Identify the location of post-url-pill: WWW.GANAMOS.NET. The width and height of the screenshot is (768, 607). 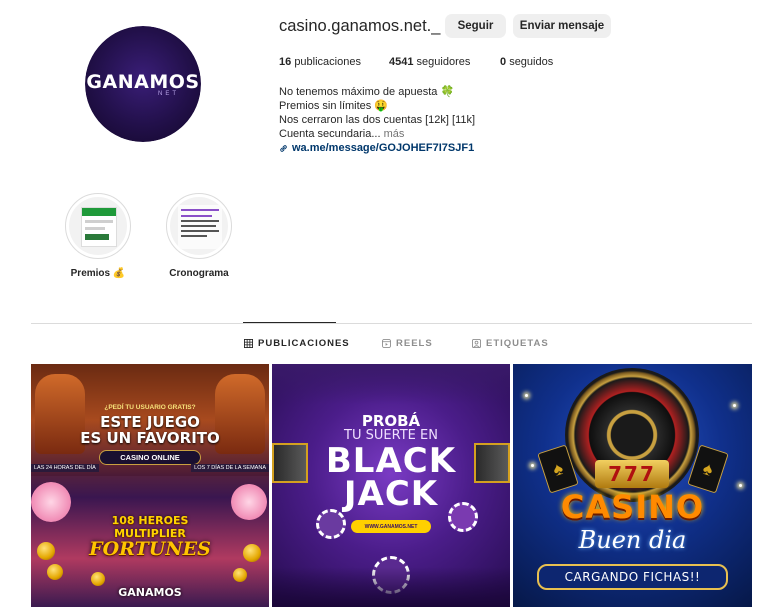
(391, 526).